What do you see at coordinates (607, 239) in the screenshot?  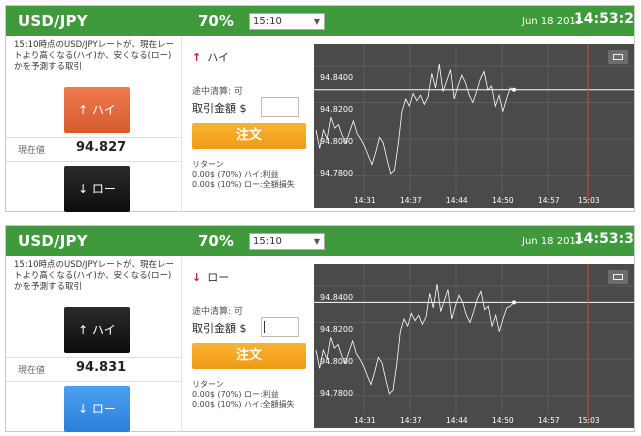 I see `clock: 14:53:39` at bounding box center [607, 239].